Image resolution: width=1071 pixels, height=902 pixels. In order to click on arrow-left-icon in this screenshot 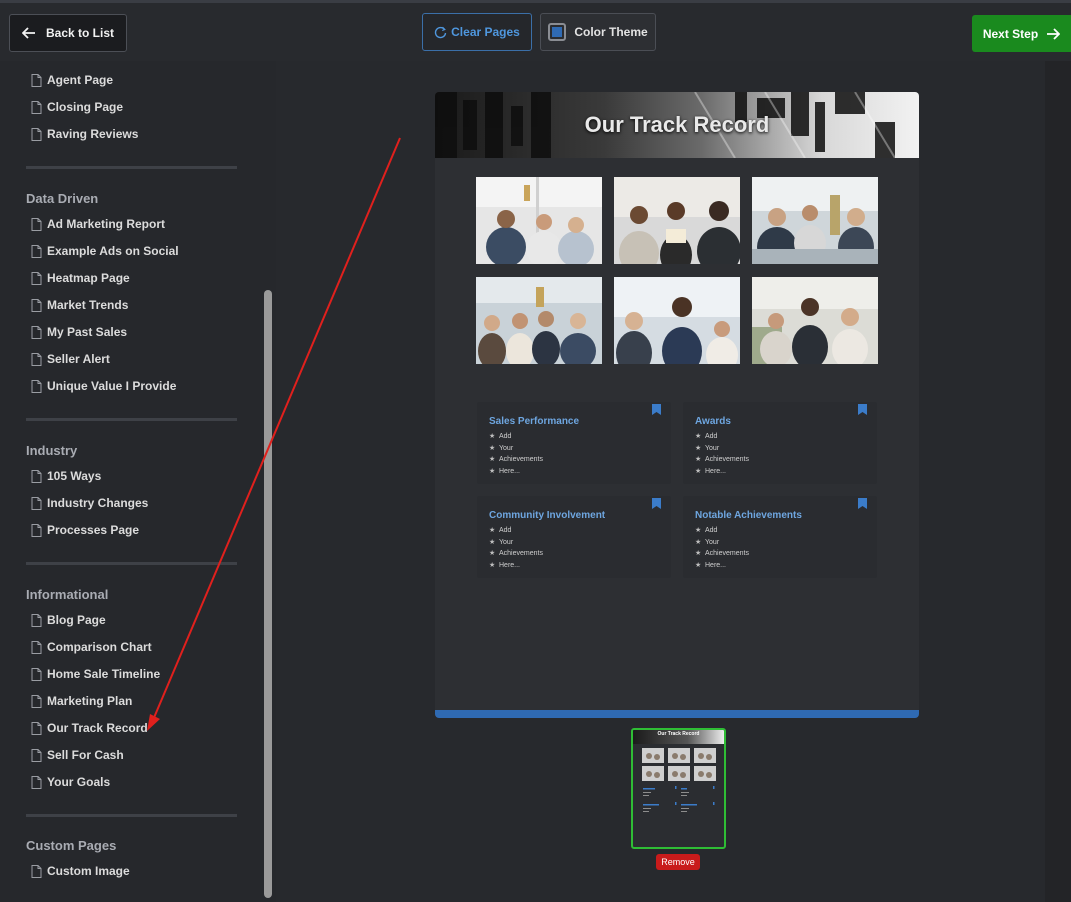, I will do `click(28, 33)`.